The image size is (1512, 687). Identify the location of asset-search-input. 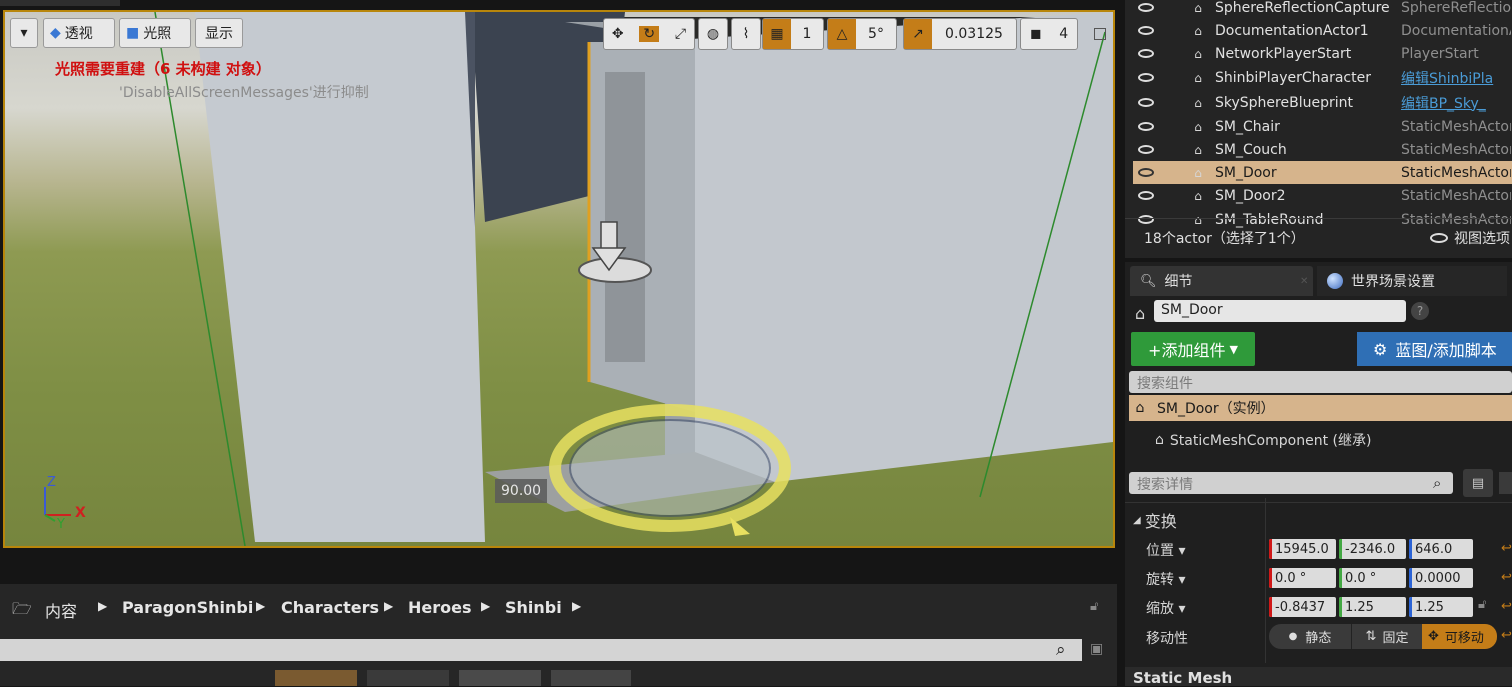
(541, 650).